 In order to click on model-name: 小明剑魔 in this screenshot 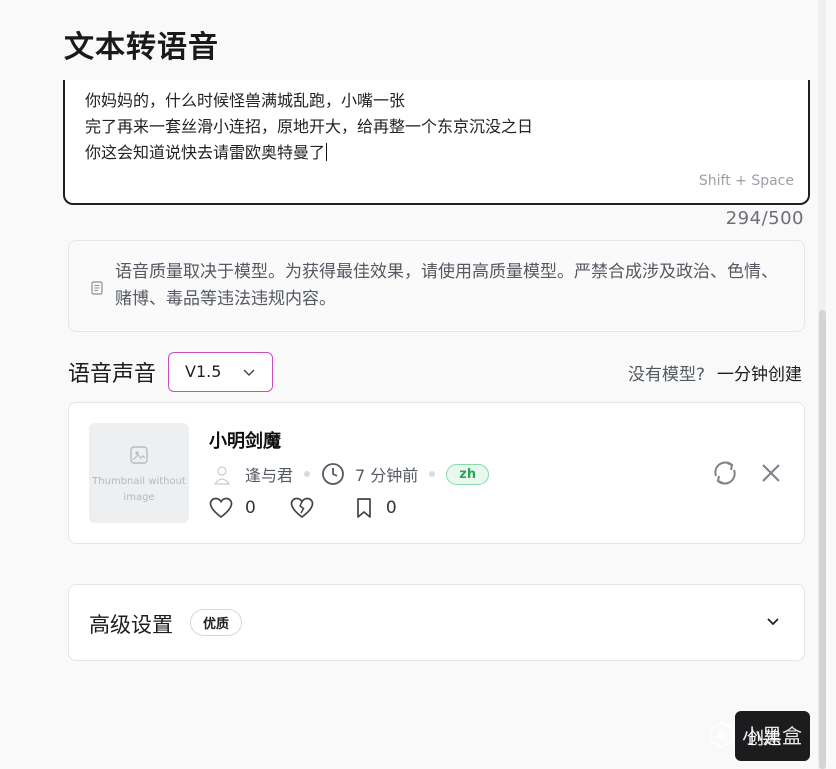, I will do `click(245, 440)`.